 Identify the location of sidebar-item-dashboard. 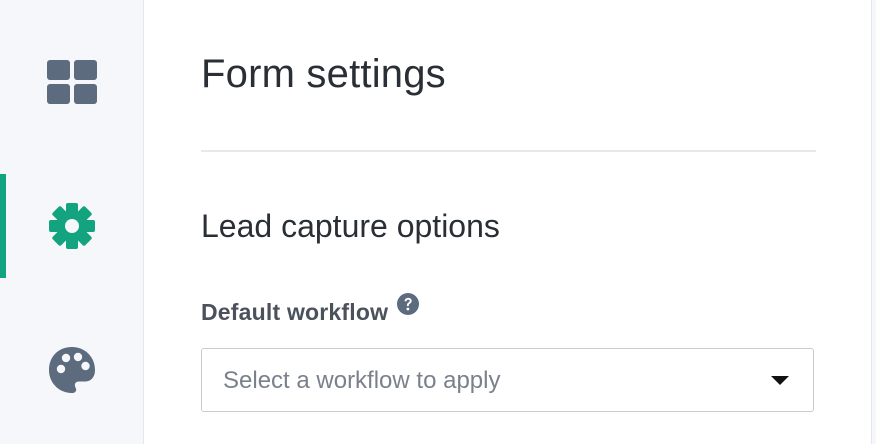
(71, 82).